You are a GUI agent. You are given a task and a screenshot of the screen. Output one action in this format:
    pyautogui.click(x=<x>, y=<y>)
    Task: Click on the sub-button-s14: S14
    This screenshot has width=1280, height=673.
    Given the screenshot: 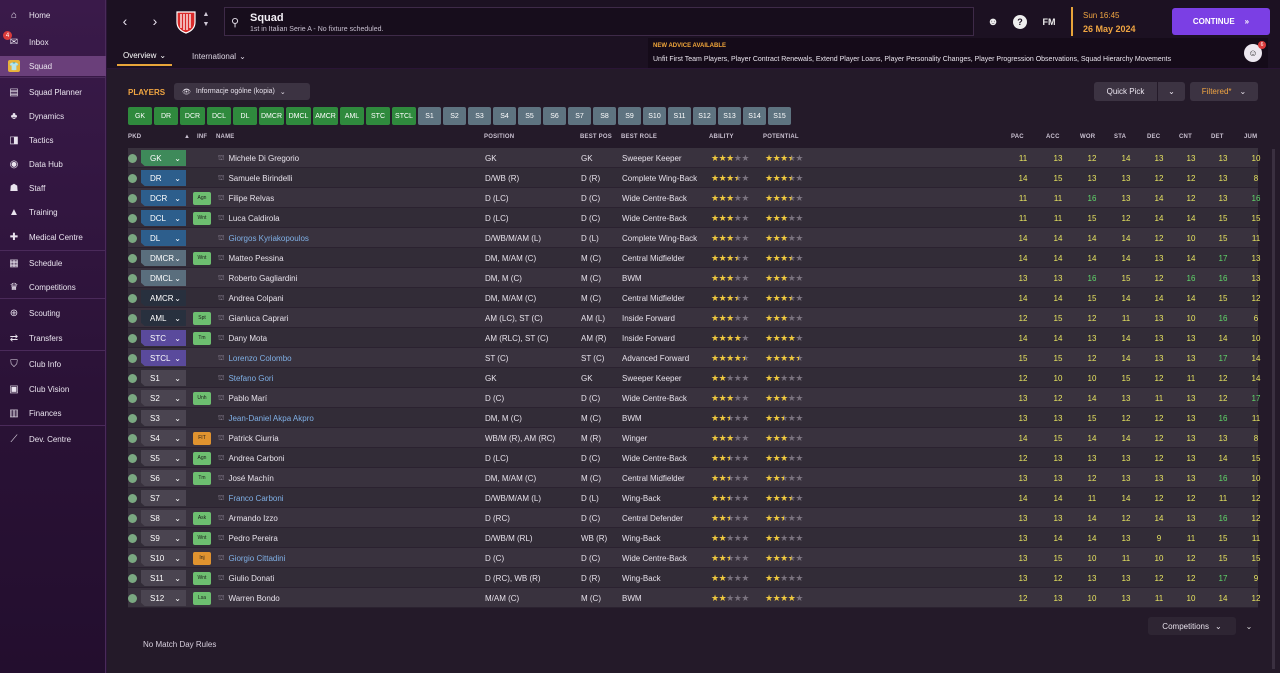 What is the action you would take?
    pyautogui.click(x=754, y=116)
    